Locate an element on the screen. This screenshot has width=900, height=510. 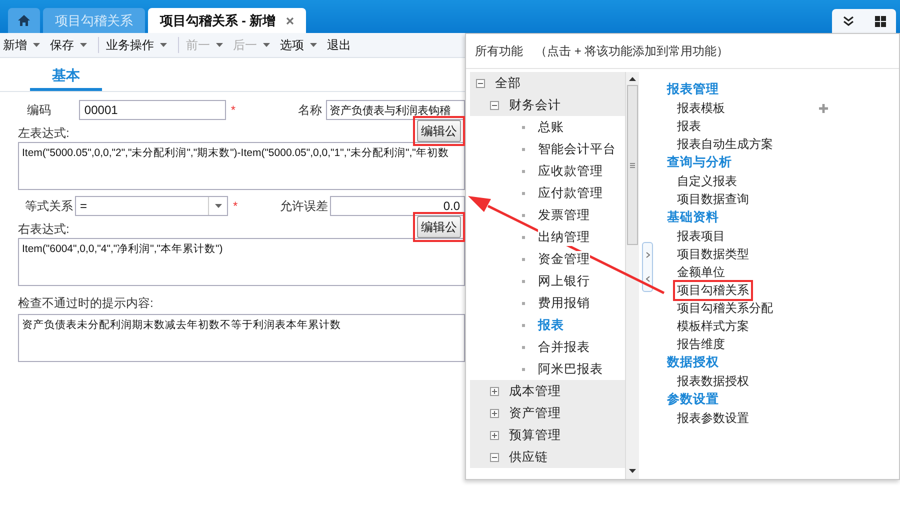
home-tab is located at coordinates (24, 20).